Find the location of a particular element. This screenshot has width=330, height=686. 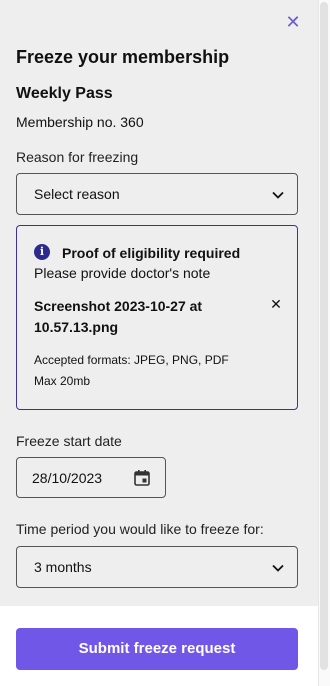

membership-number: Membership no. 360 is located at coordinates (80, 122).